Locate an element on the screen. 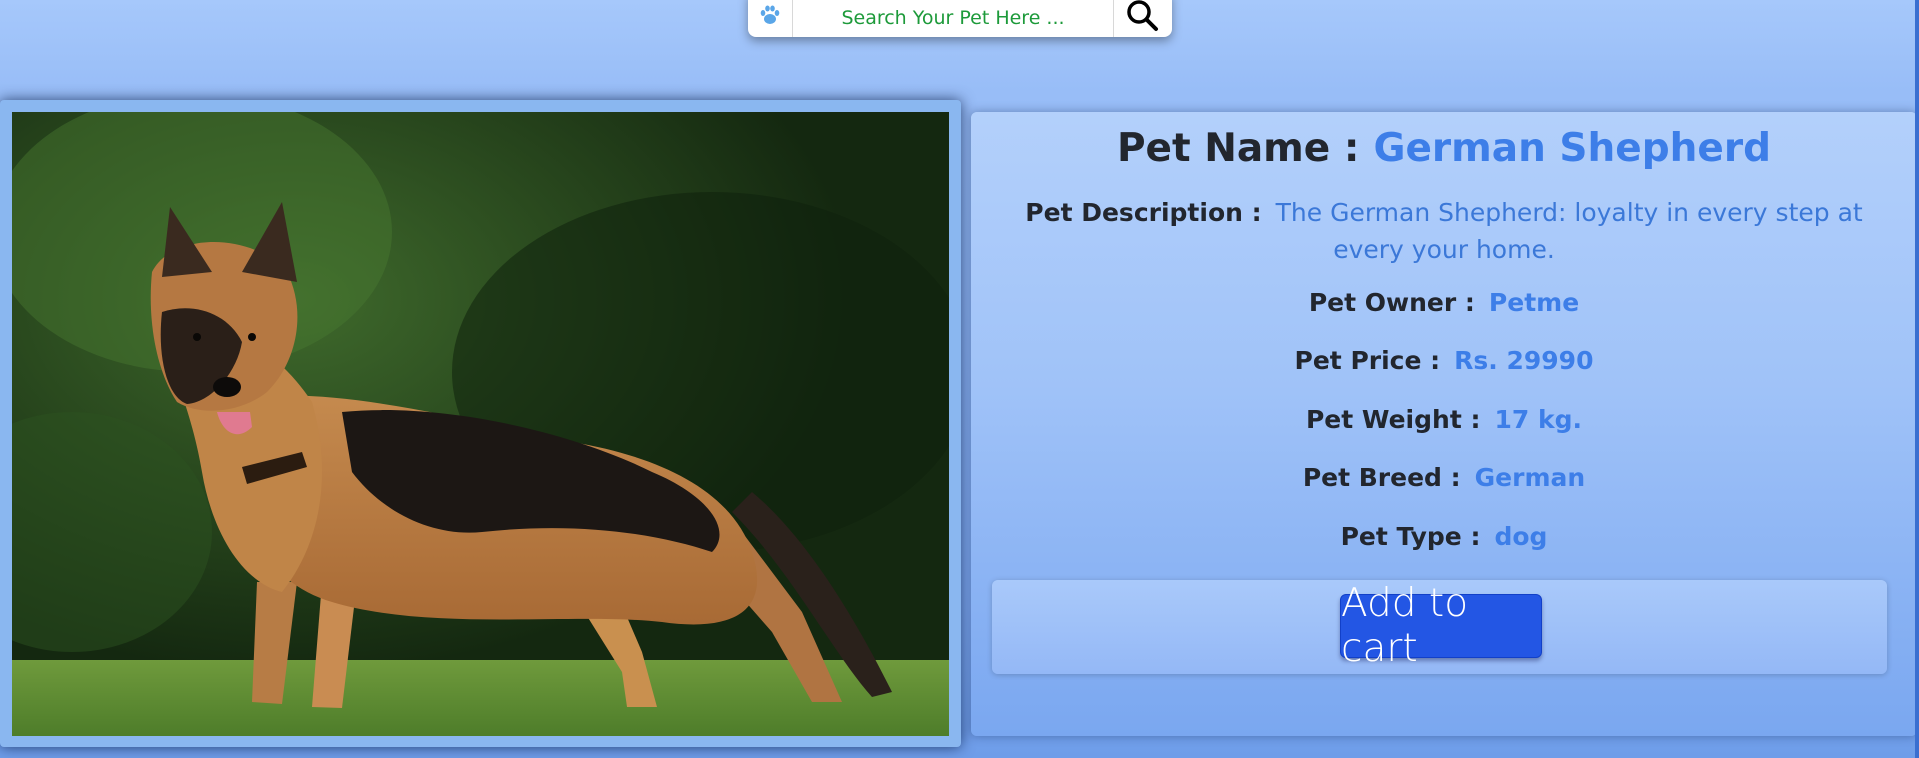  pet-name-label: Pet Name : is located at coordinates (1238, 148).